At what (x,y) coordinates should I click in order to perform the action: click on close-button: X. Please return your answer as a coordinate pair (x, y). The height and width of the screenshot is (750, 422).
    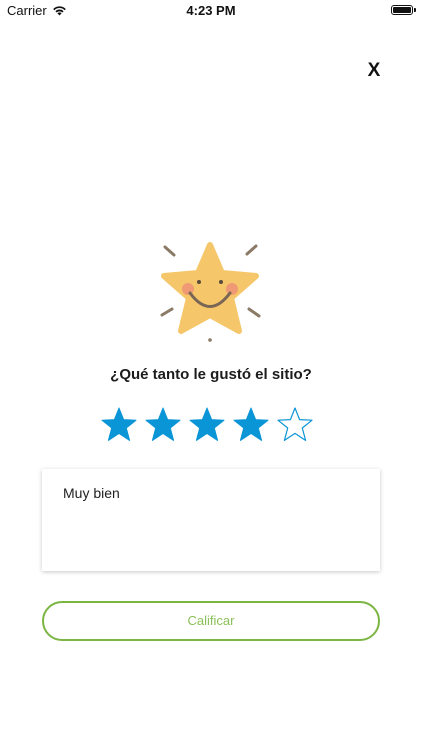
    Looking at the image, I should click on (374, 71).